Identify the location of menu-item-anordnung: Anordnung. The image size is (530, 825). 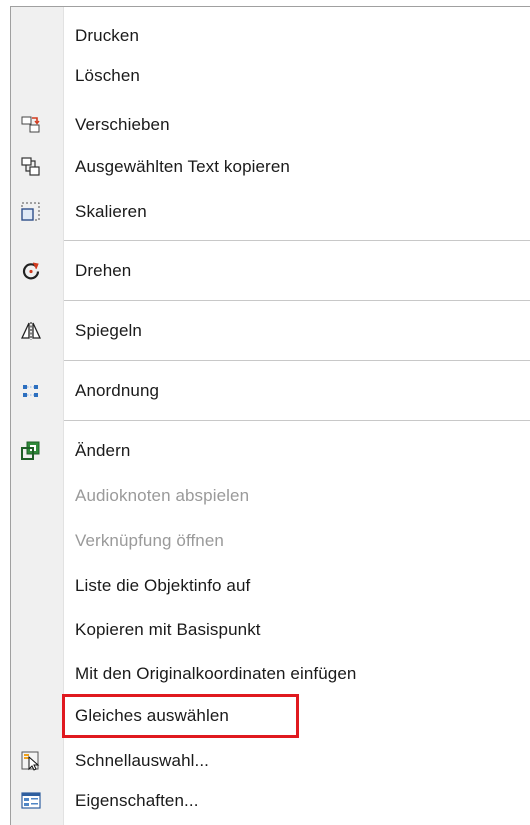
(270, 391).